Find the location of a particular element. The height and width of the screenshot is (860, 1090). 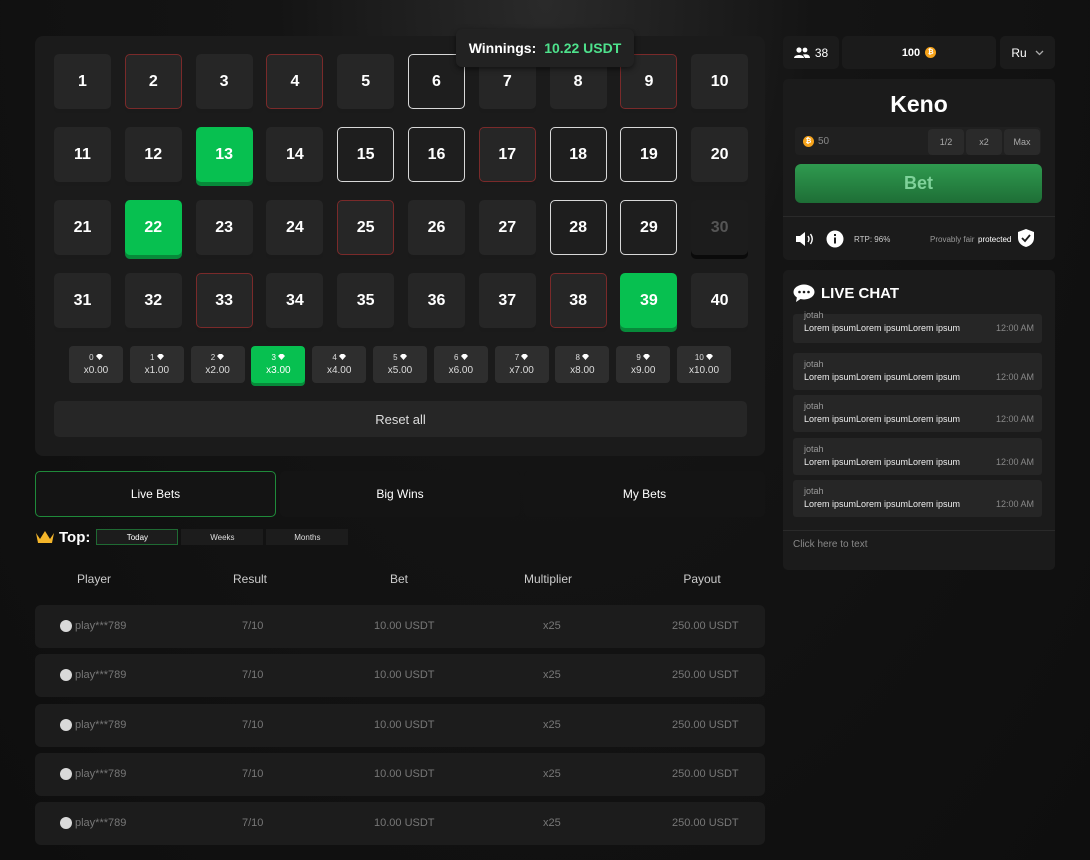

payout-hits-value: 10 is located at coordinates (699, 357).